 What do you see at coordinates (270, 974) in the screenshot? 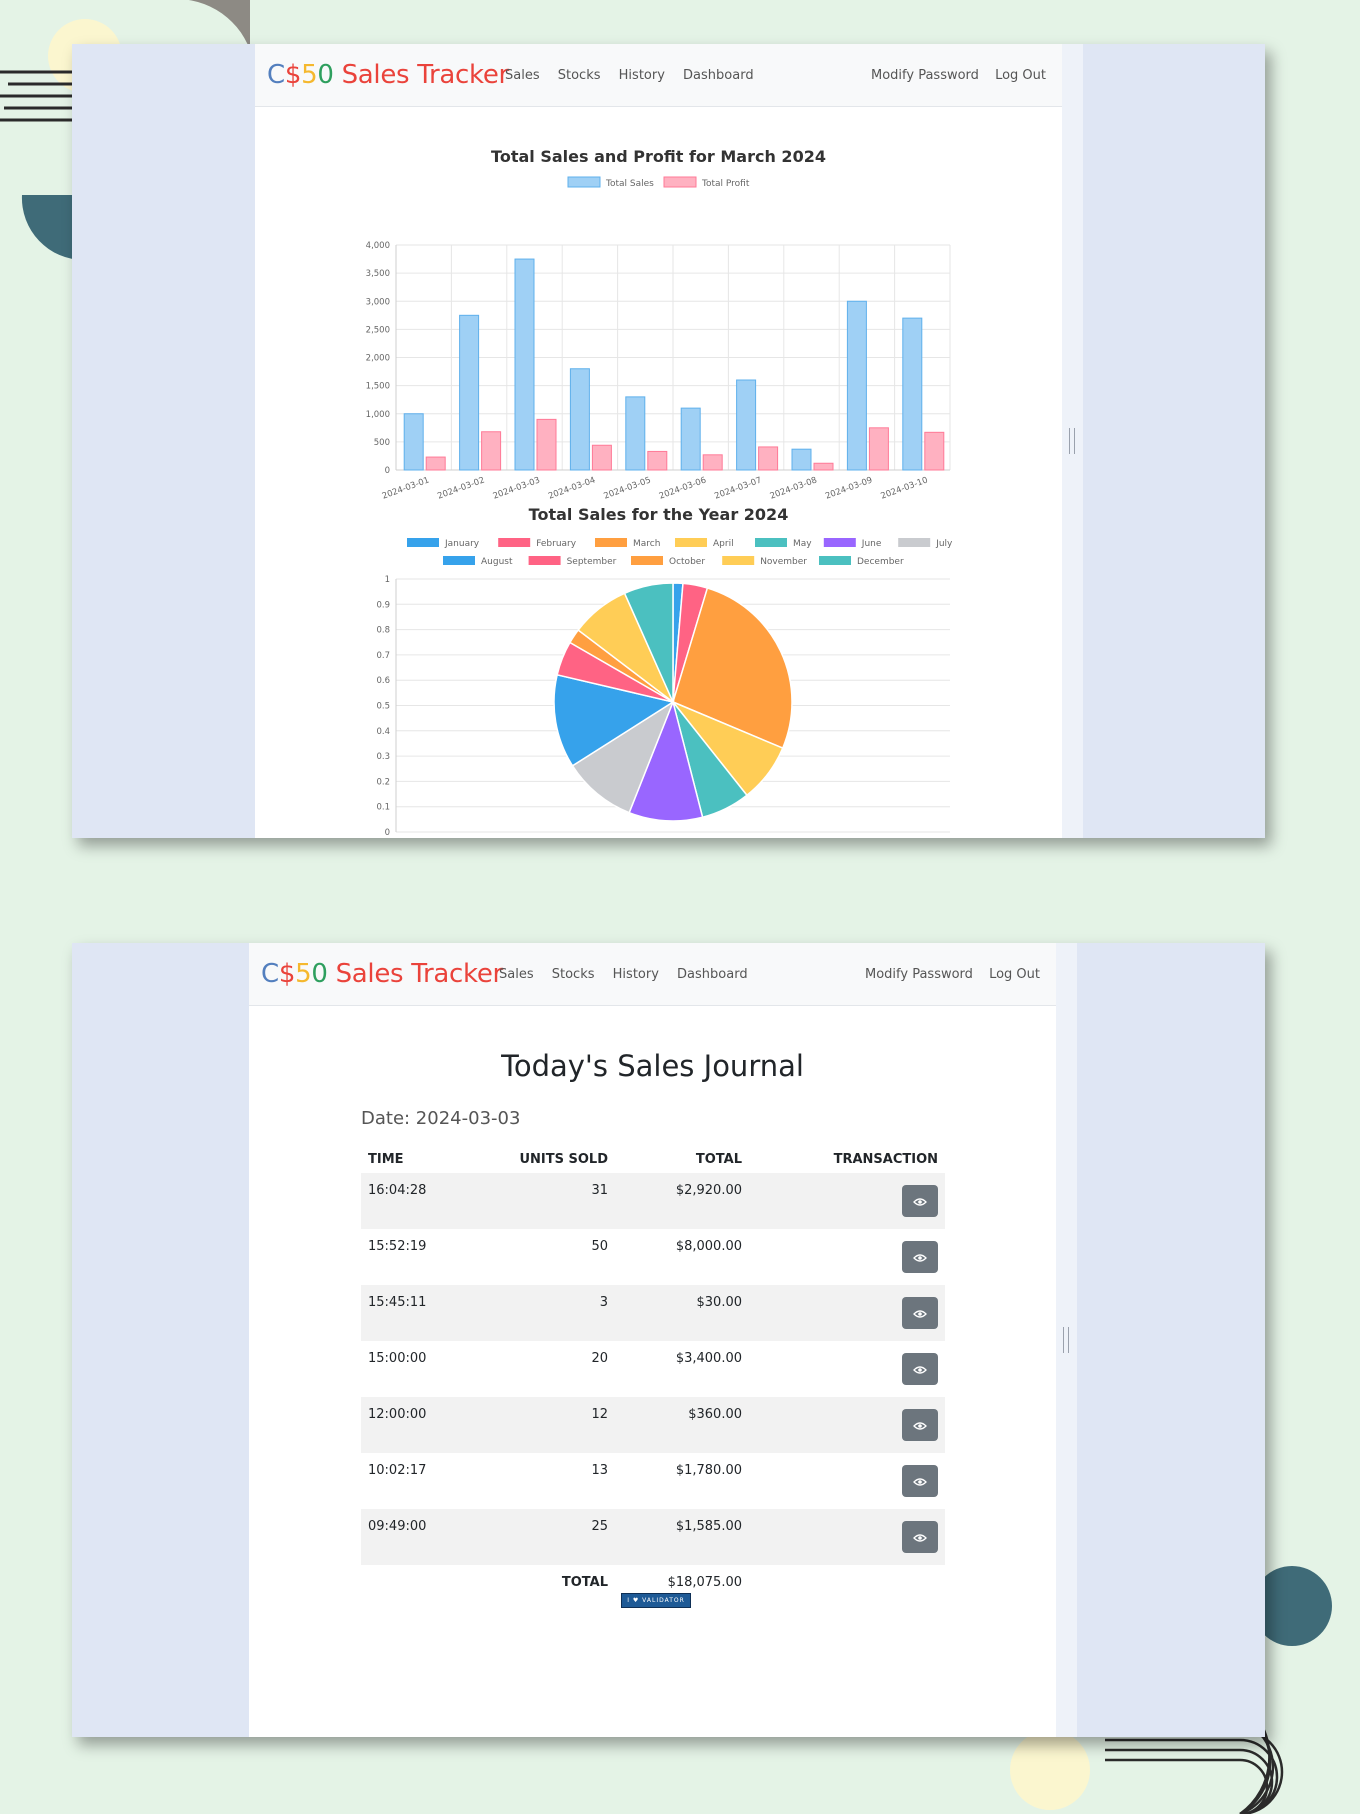
I see `brand-letter-c: C` at bounding box center [270, 974].